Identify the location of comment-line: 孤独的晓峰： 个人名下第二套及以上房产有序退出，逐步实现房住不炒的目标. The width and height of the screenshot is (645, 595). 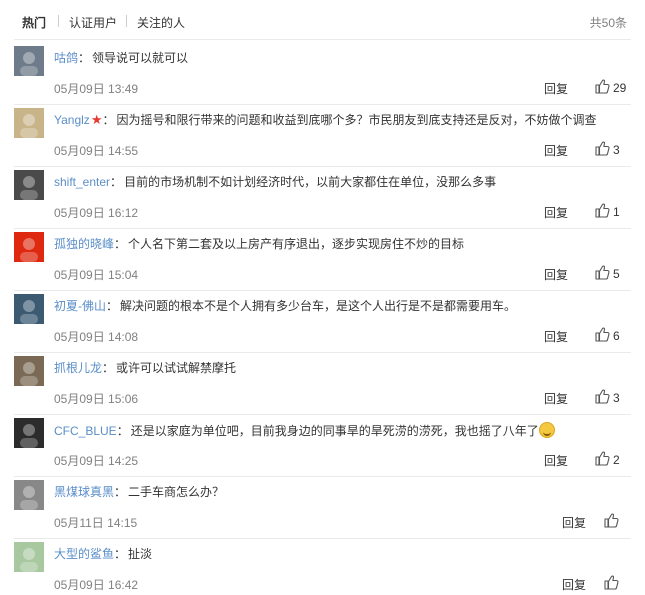
(339, 244).